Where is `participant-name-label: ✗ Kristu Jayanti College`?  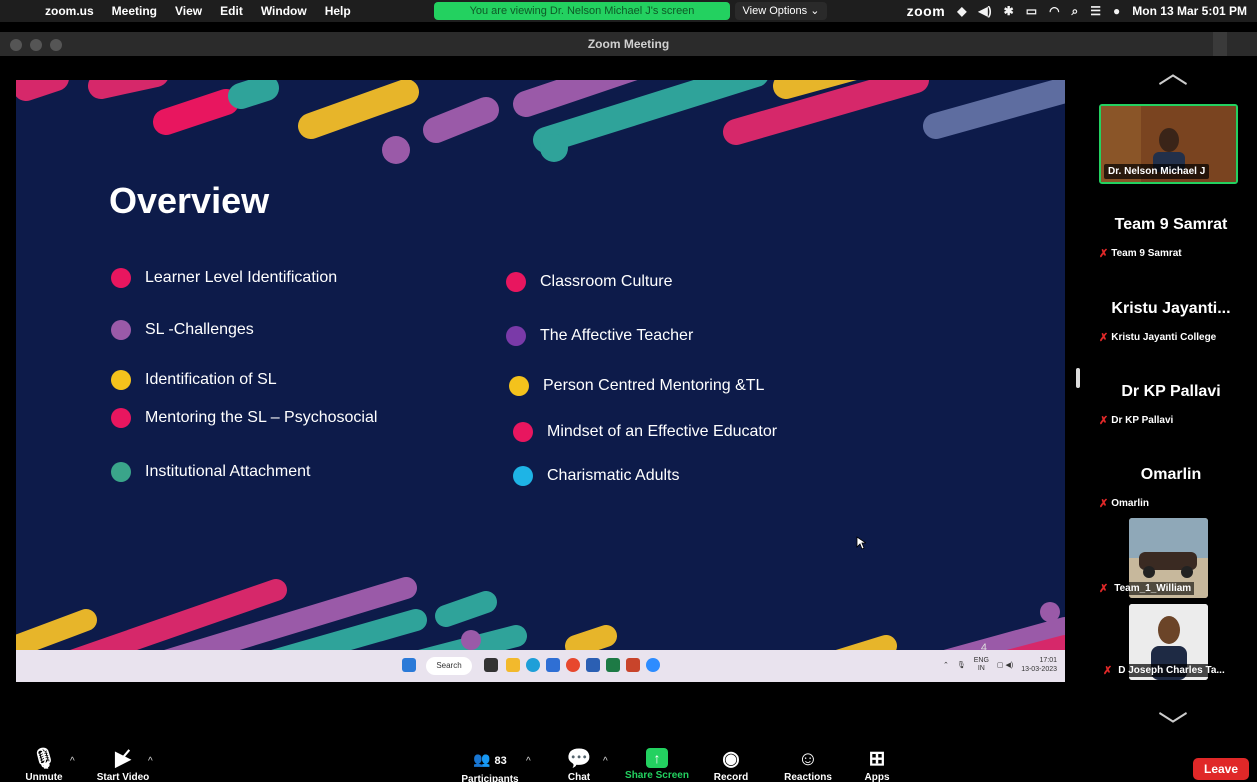
participant-name-label: ✗ Kristu Jayanti College is located at coordinates (1157, 337).